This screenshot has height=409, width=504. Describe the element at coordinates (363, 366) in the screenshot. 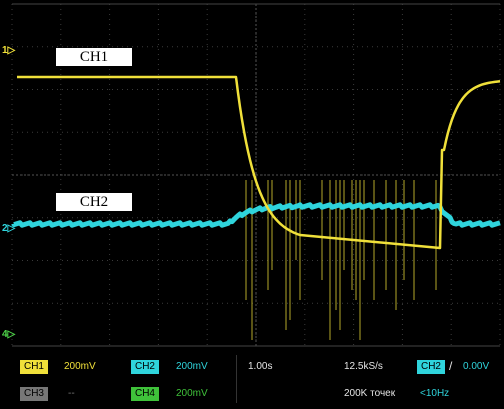

I see `sample-rate-readout: 12.5kS/s` at that location.